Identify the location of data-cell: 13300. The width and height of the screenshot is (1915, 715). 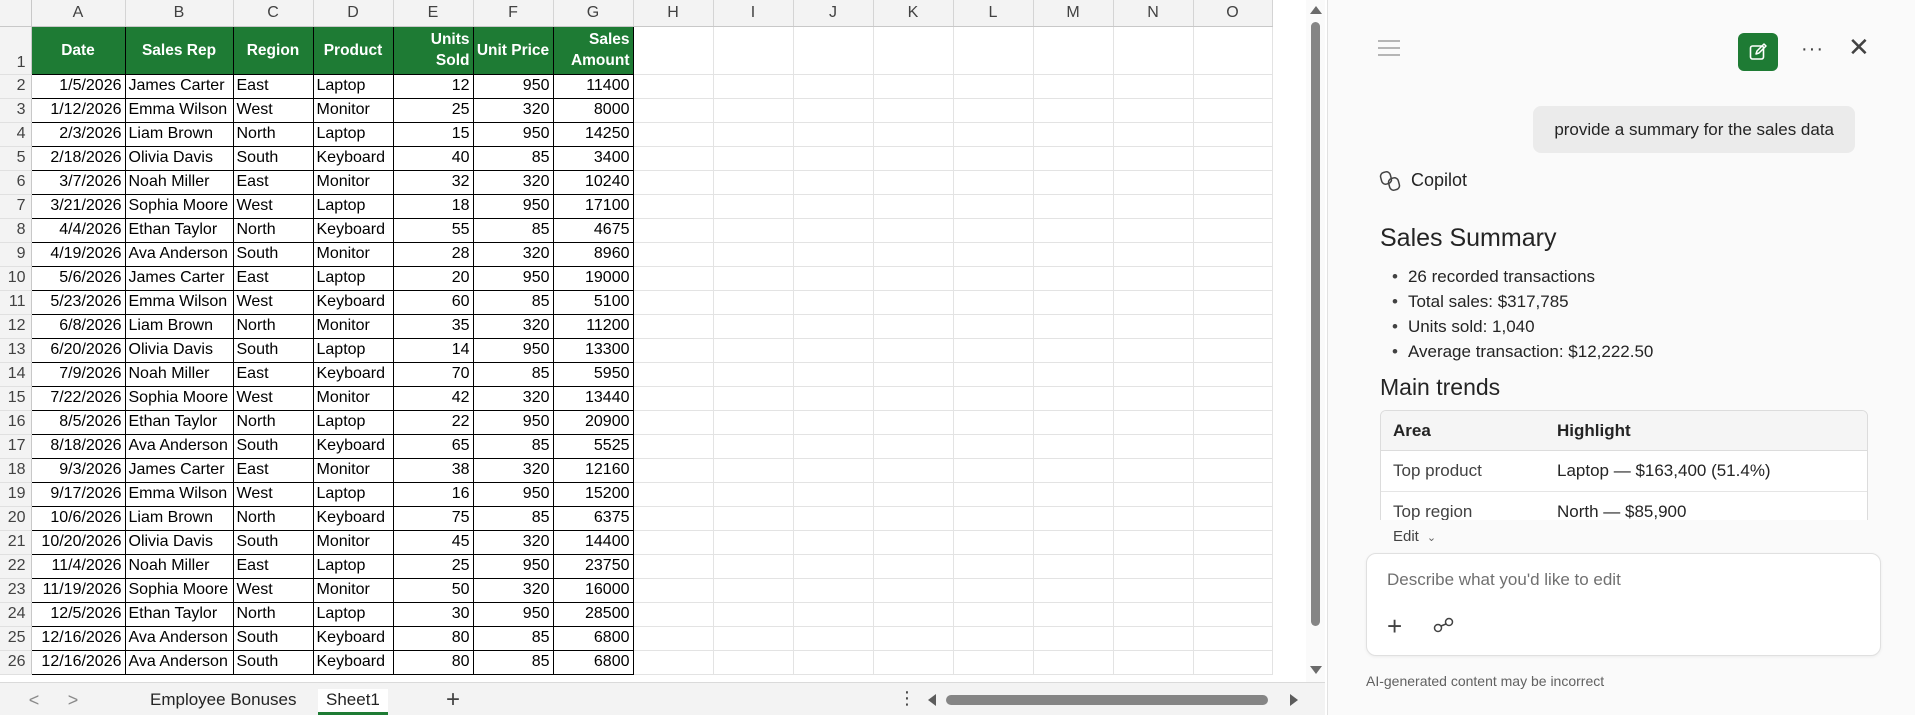
(593, 350).